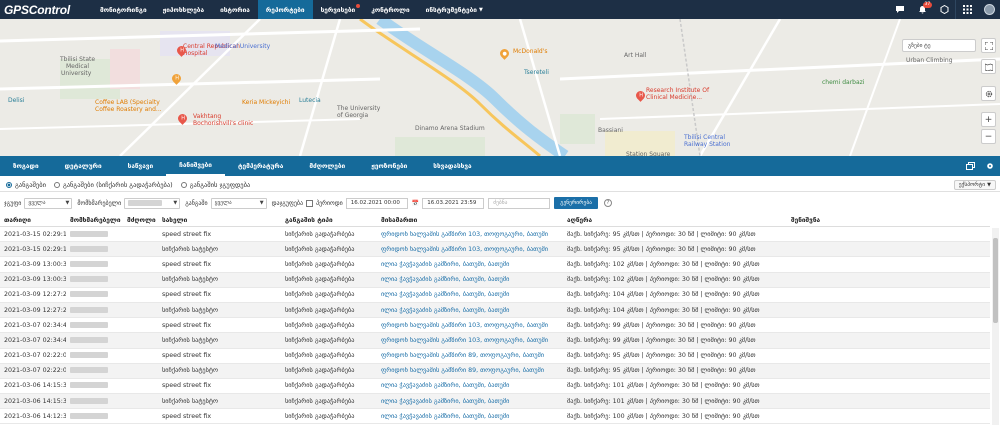 Image resolution: width=1000 pixels, height=425 pixels. I want to click on apps-grid-icon, so click(967, 9).